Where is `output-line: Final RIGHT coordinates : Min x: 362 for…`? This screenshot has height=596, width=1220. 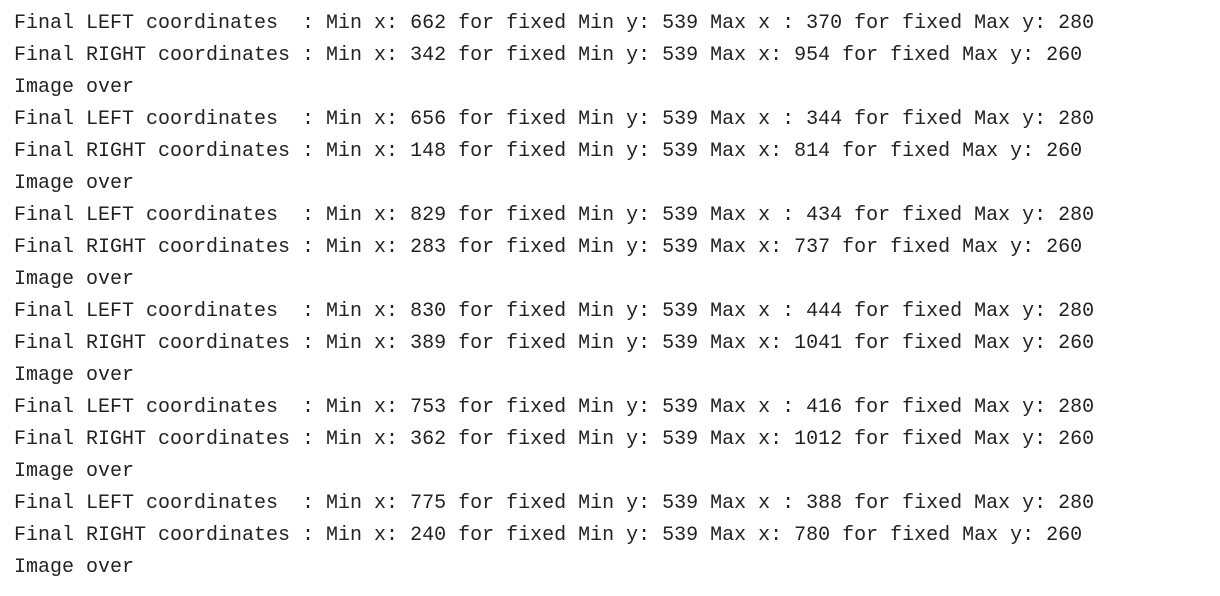 output-line: Final RIGHT coordinates : Min x: 362 for… is located at coordinates (554, 439).